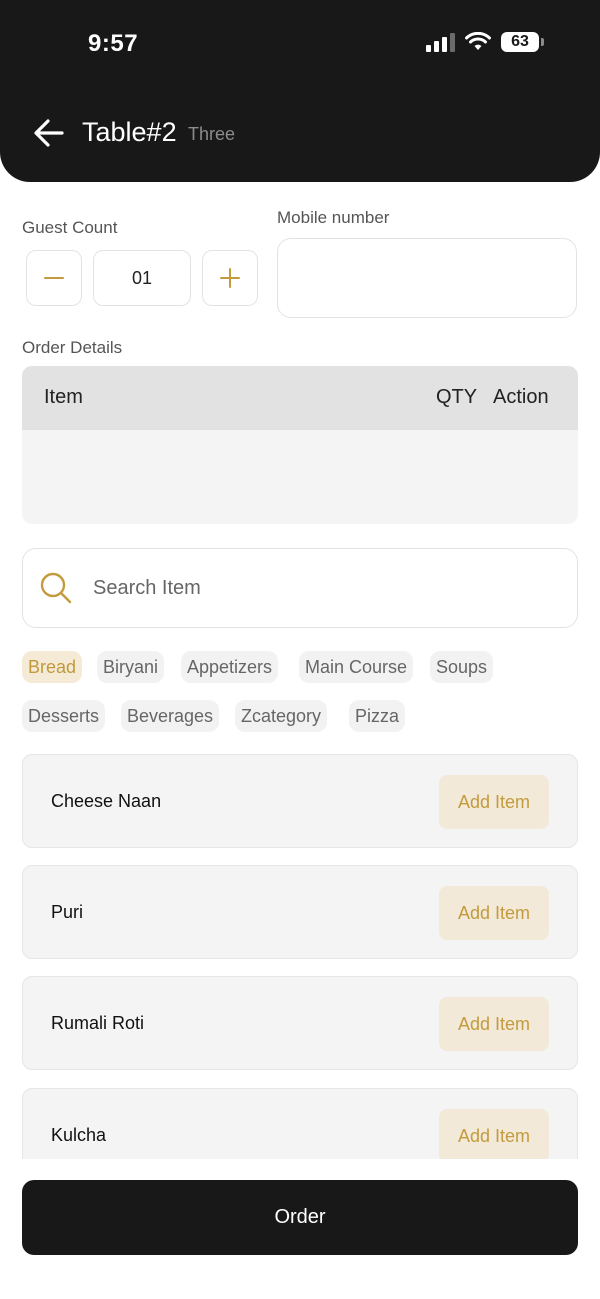  Describe the element at coordinates (440, 42) in the screenshot. I see `signal-icon` at that location.